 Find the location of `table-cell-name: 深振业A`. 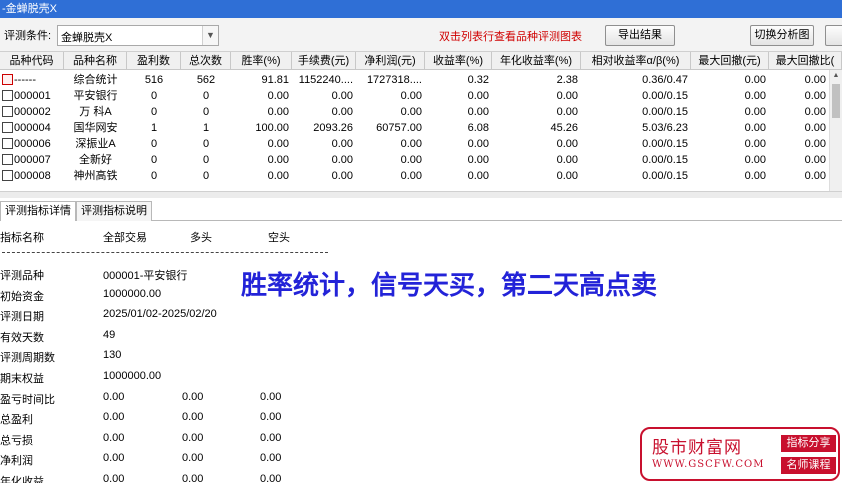

table-cell-name: 深振业A is located at coordinates (95, 144).